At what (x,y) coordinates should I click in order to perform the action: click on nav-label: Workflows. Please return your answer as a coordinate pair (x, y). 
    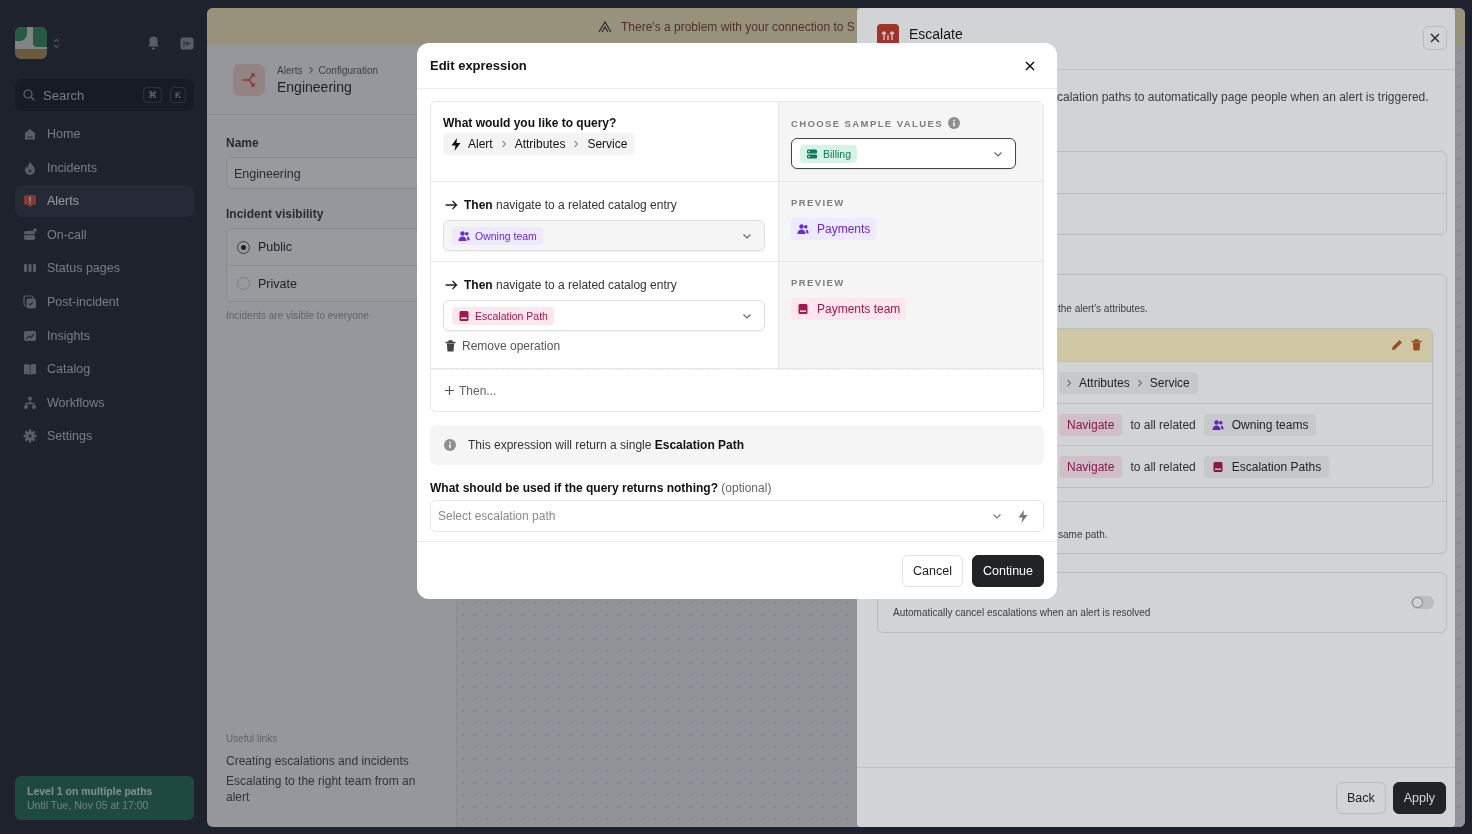
    Looking at the image, I should click on (76, 402).